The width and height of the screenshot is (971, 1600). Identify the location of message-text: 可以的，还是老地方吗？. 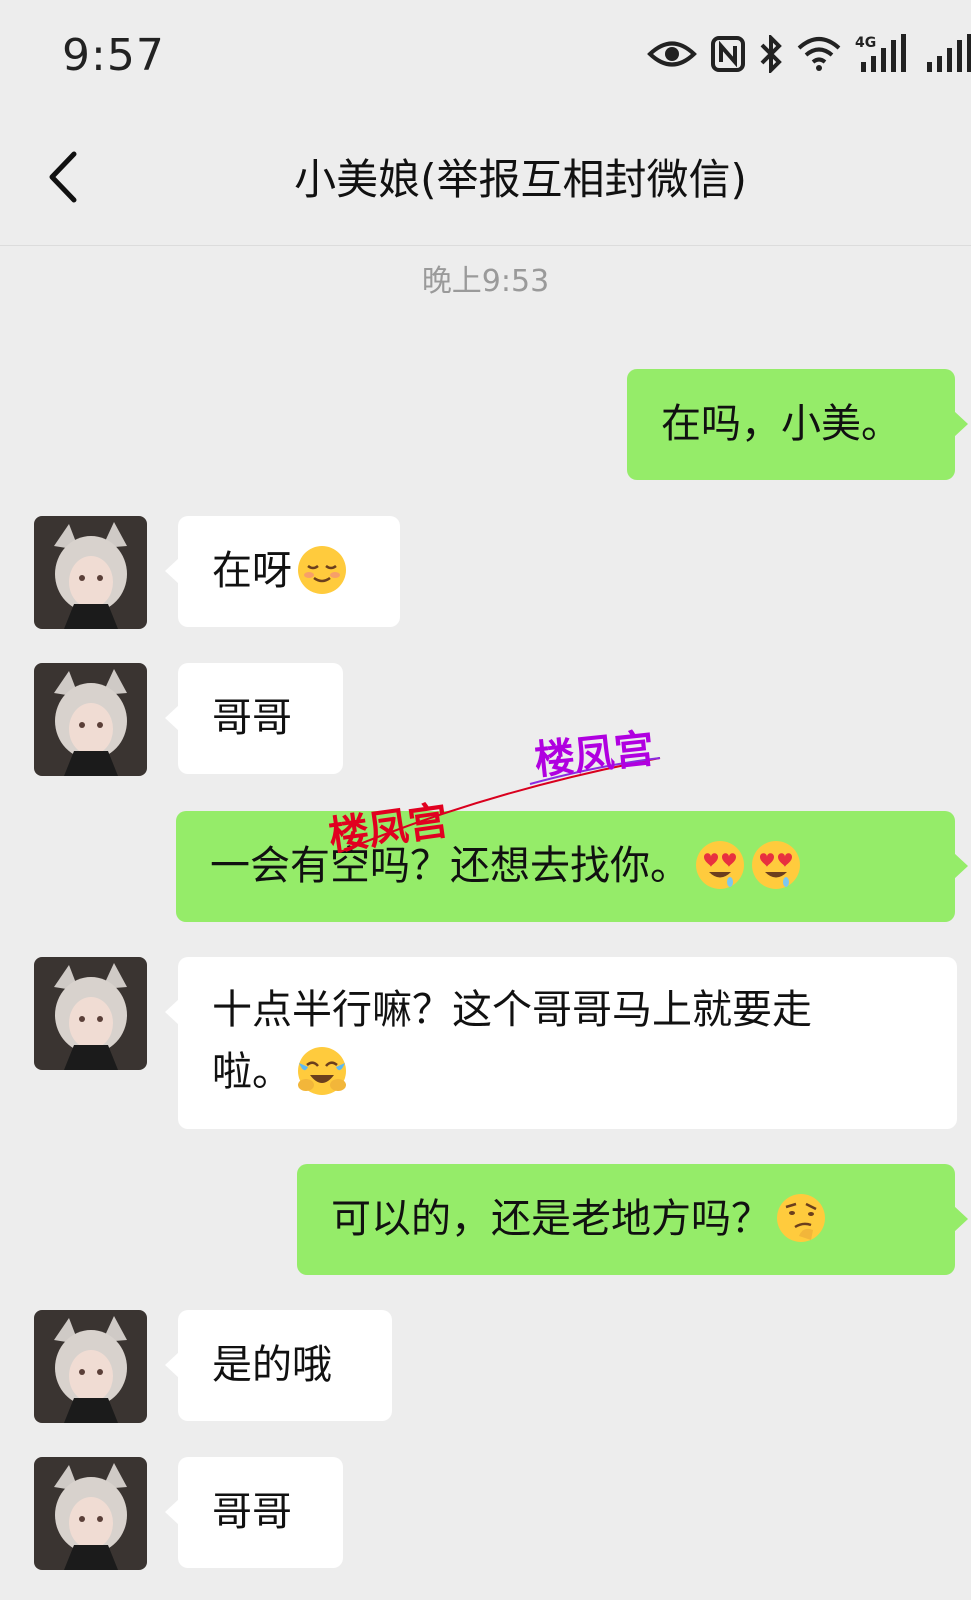
(551, 1219).